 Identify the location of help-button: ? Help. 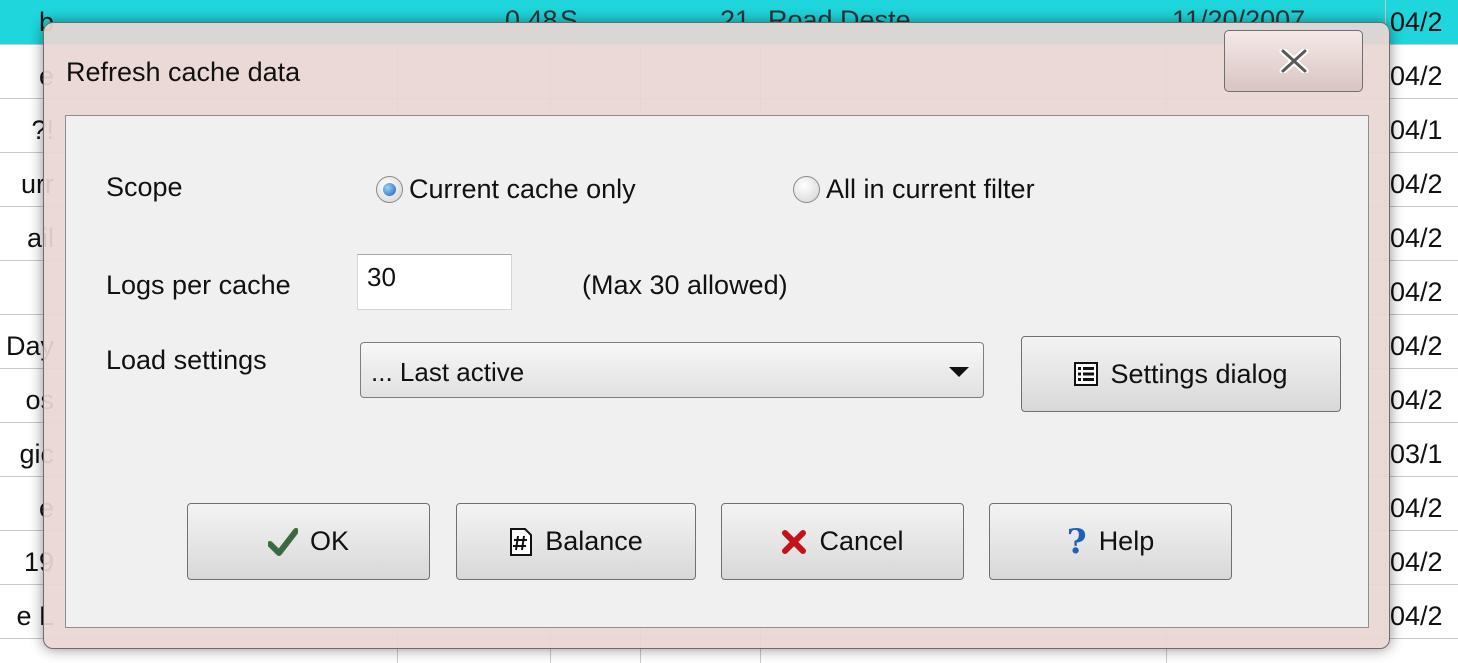
(1110, 541).